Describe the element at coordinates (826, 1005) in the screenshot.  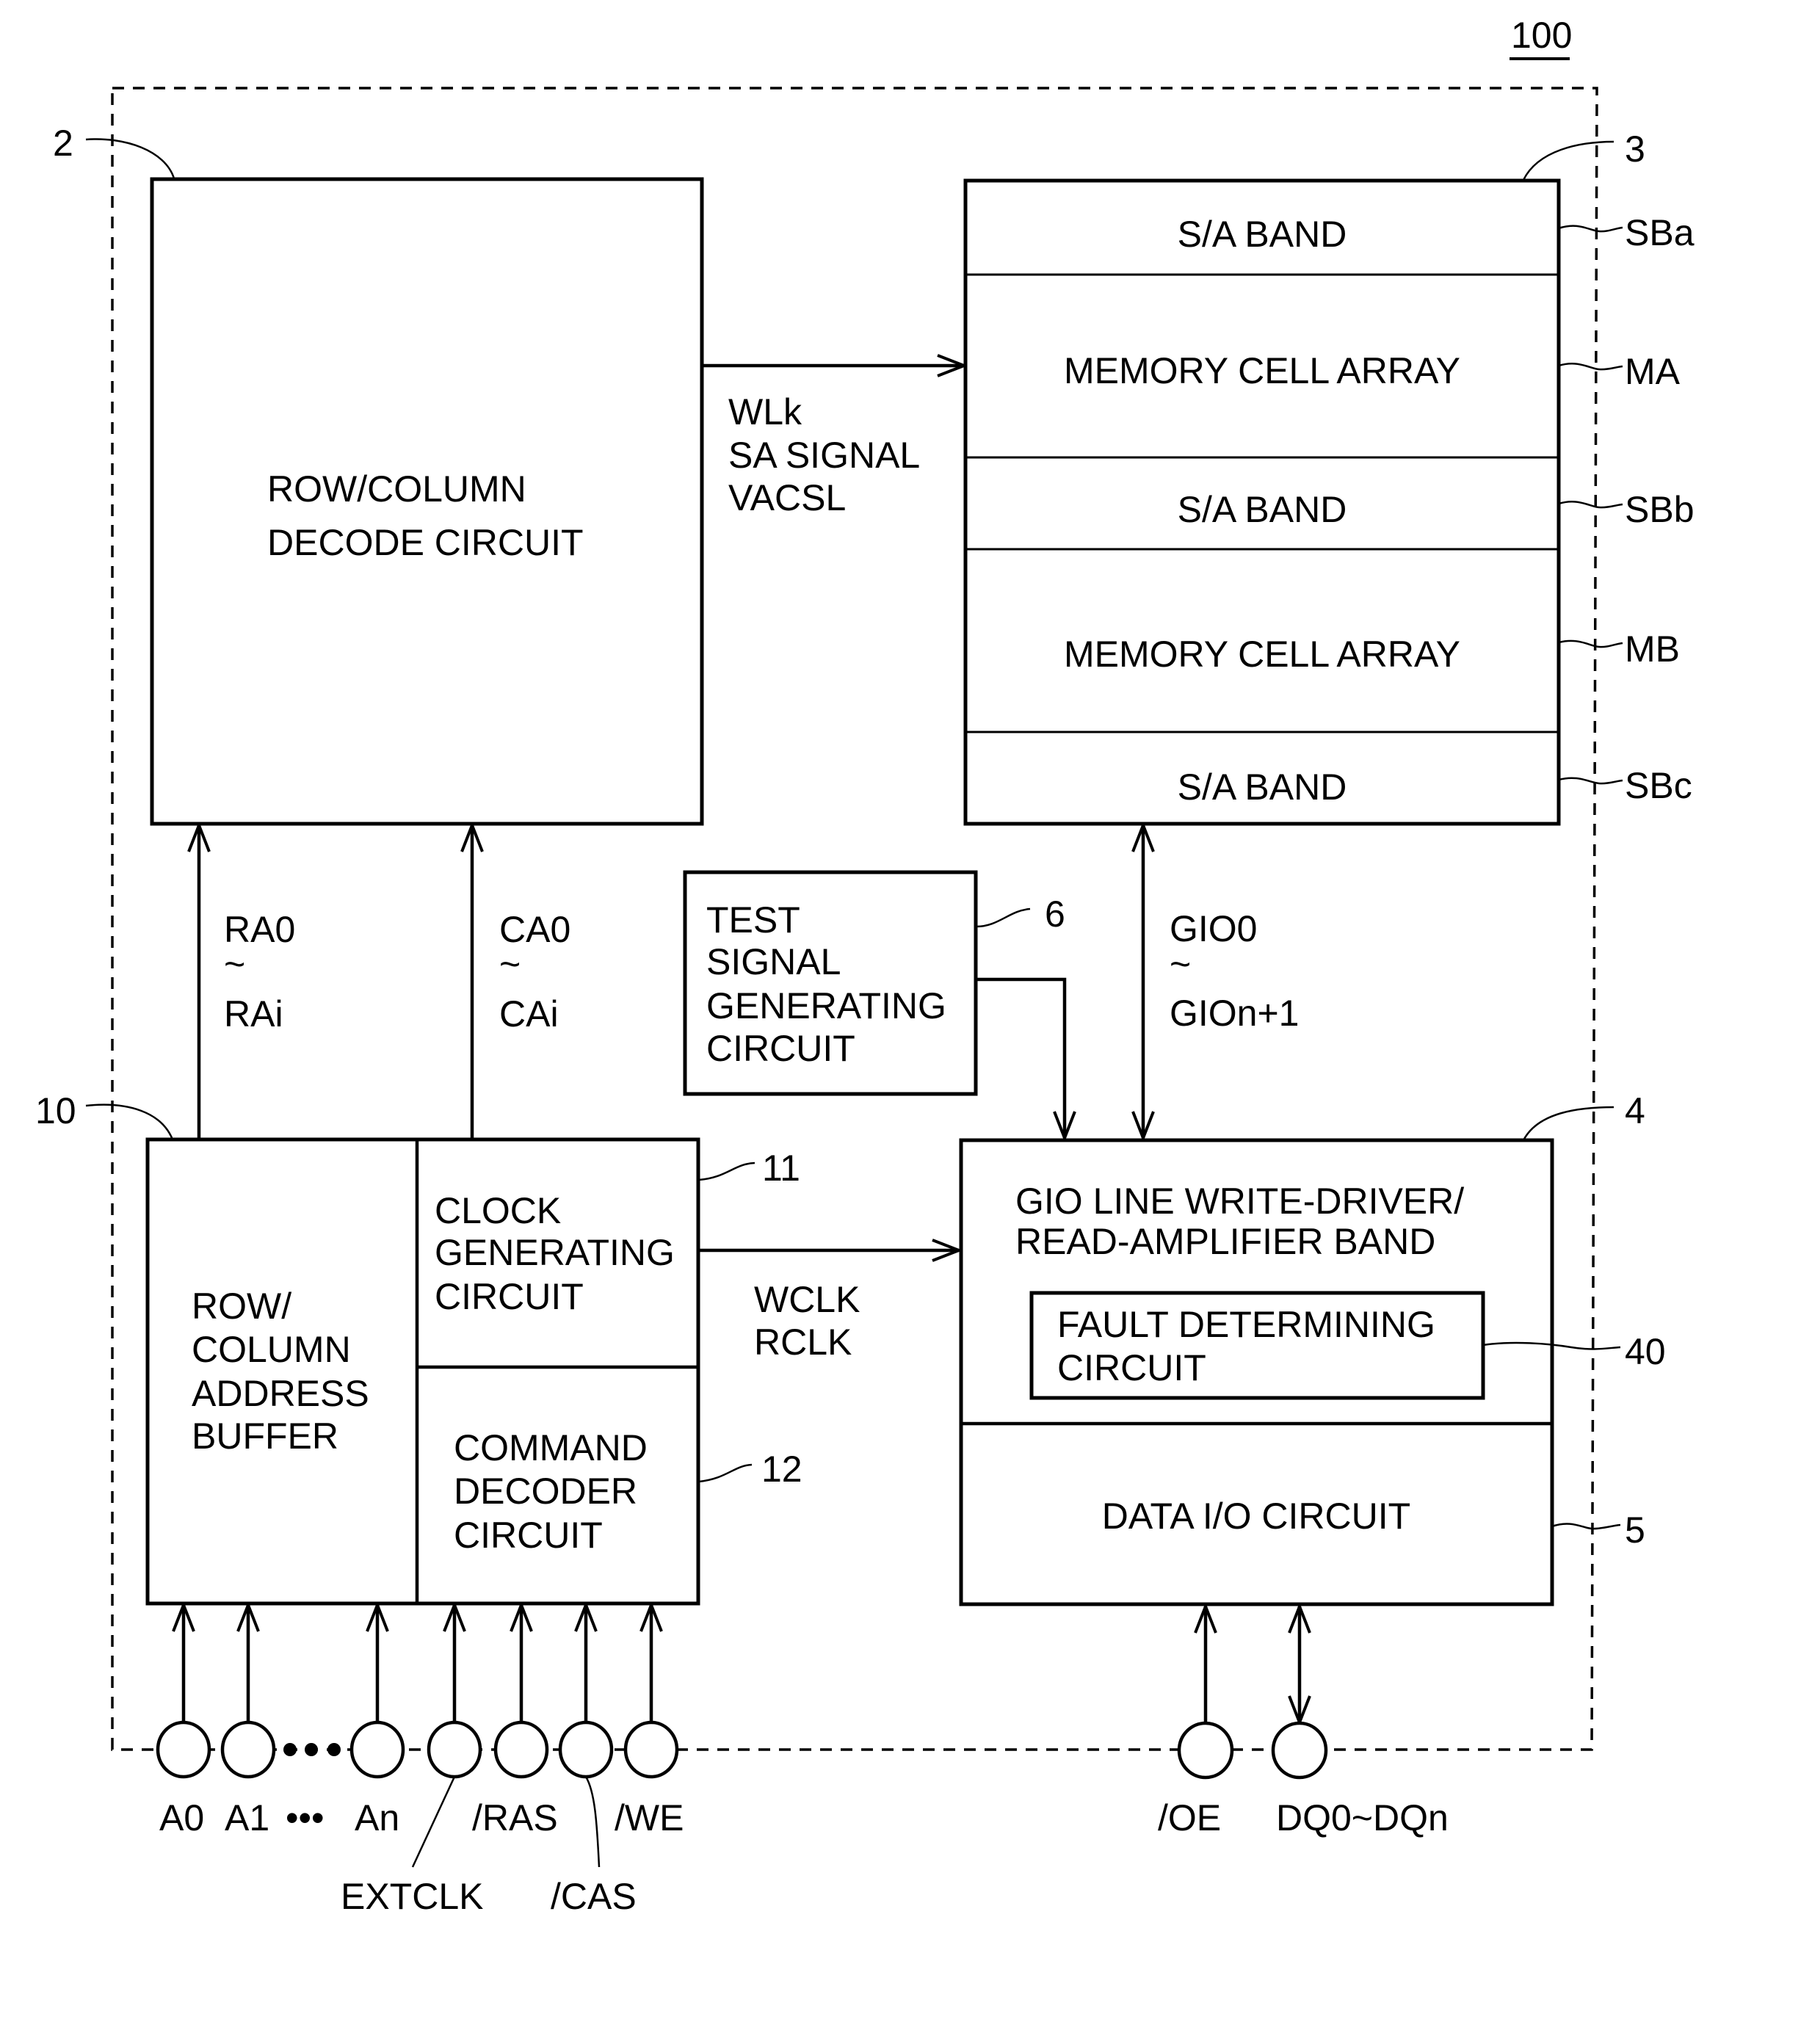
I see `test-signal-label-line3: GENERATING` at that location.